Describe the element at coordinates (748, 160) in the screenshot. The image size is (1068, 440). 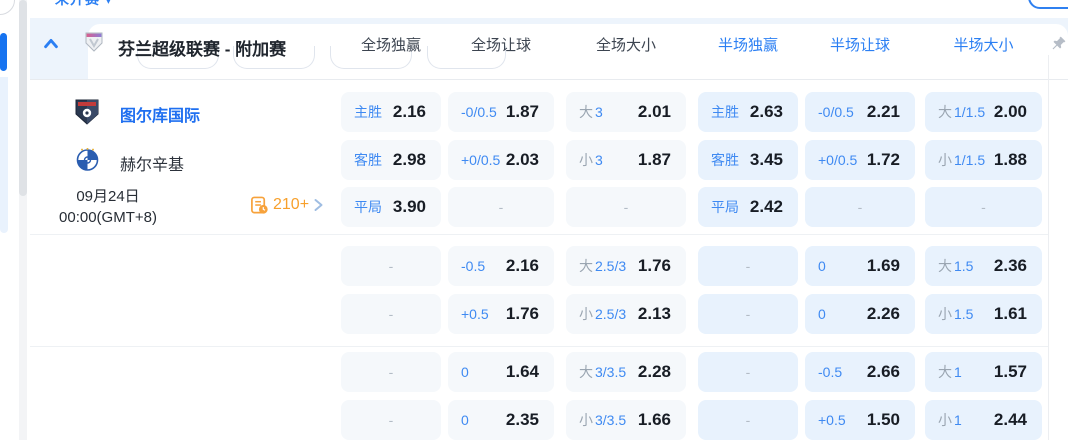
I see `odds-cell: 客胜 3.45` at that location.